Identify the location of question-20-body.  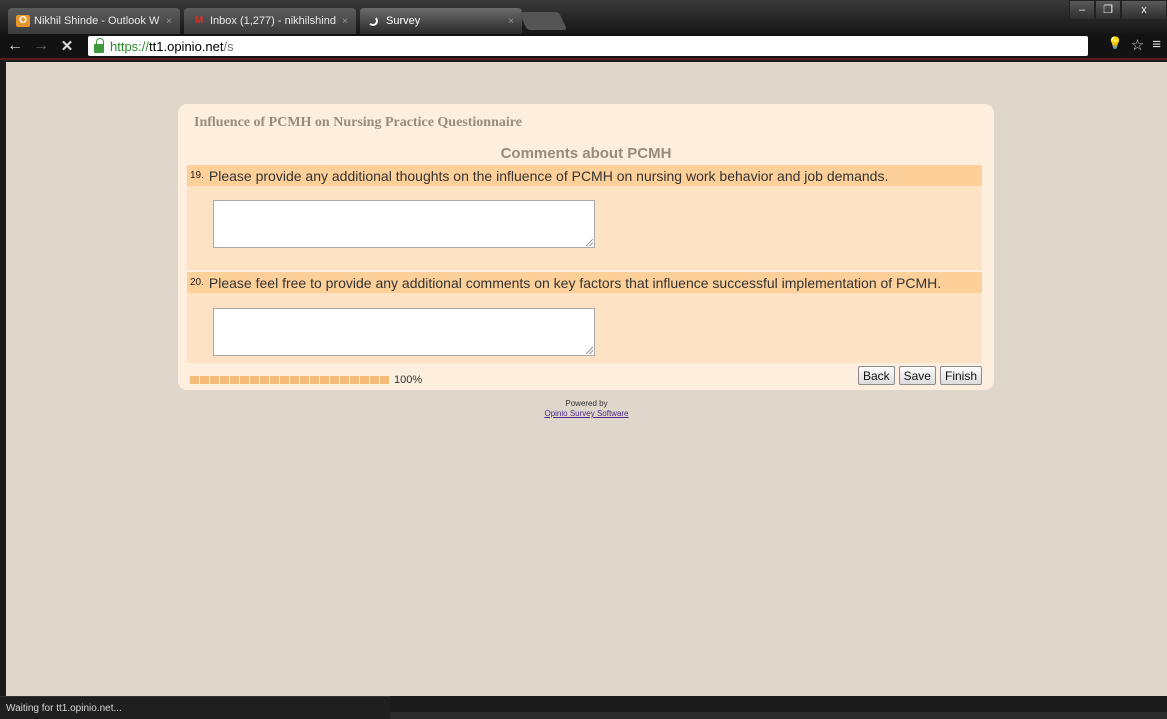
(584, 328).